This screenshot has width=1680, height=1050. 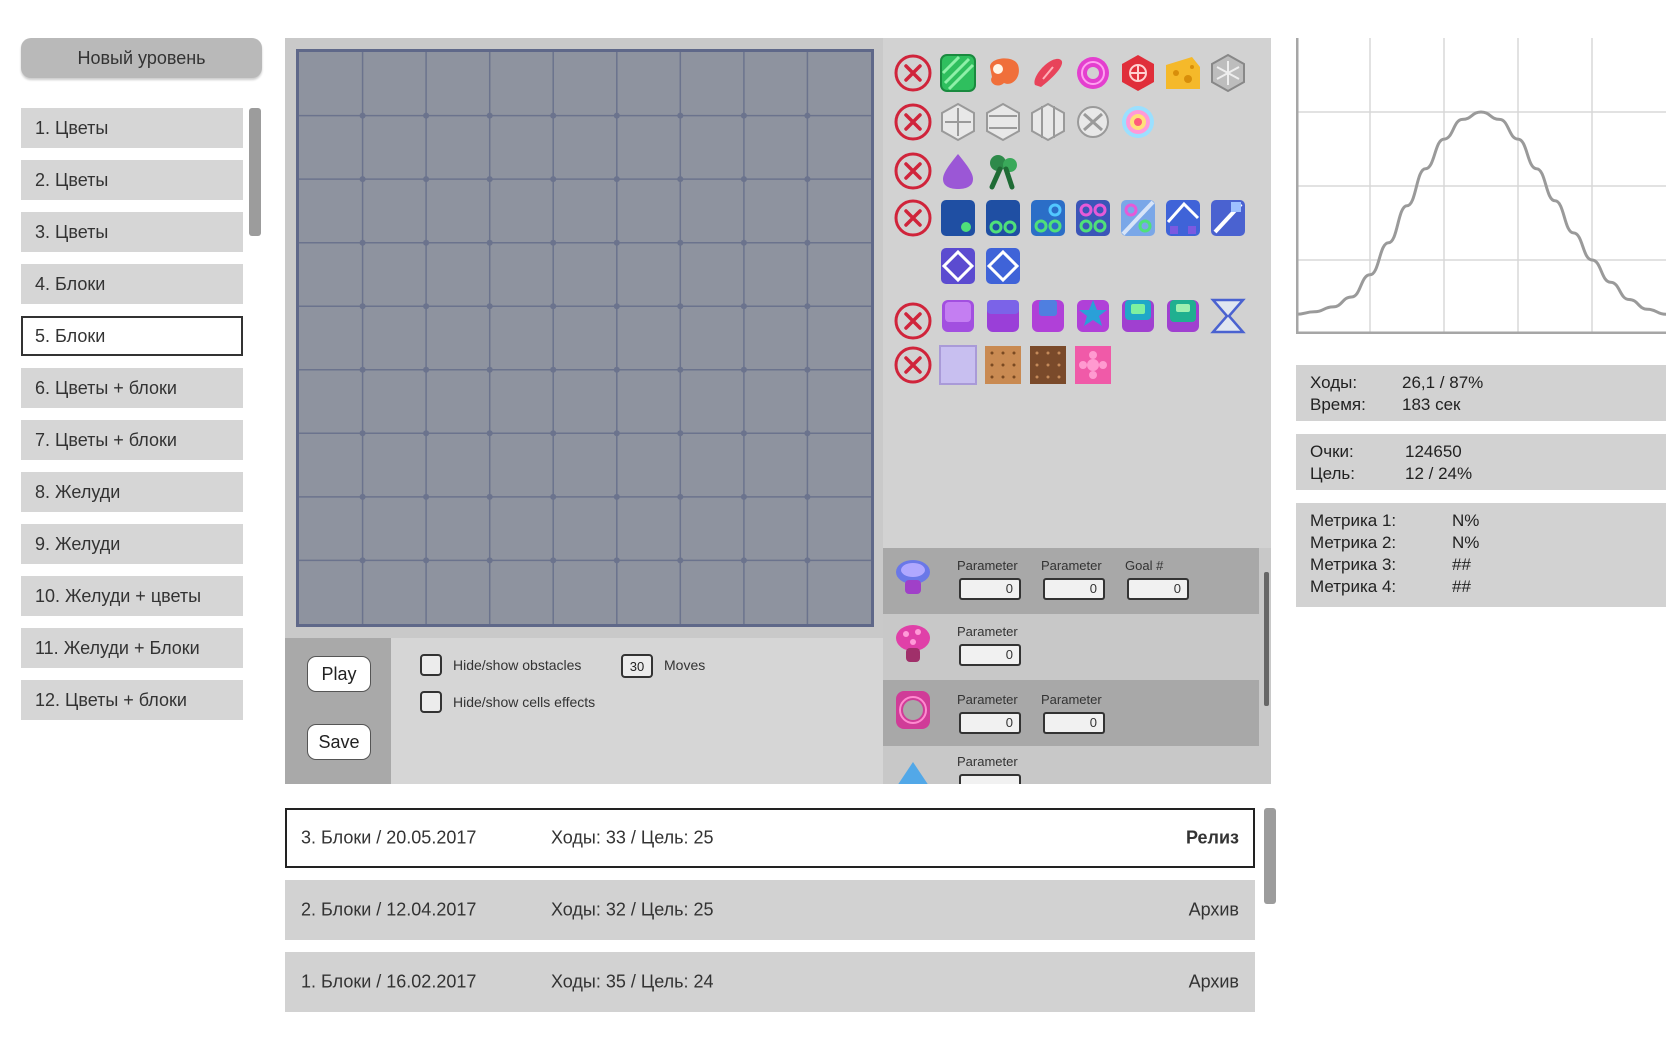 I want to click on blue-rings-icon, so click(x=1048, y=218).